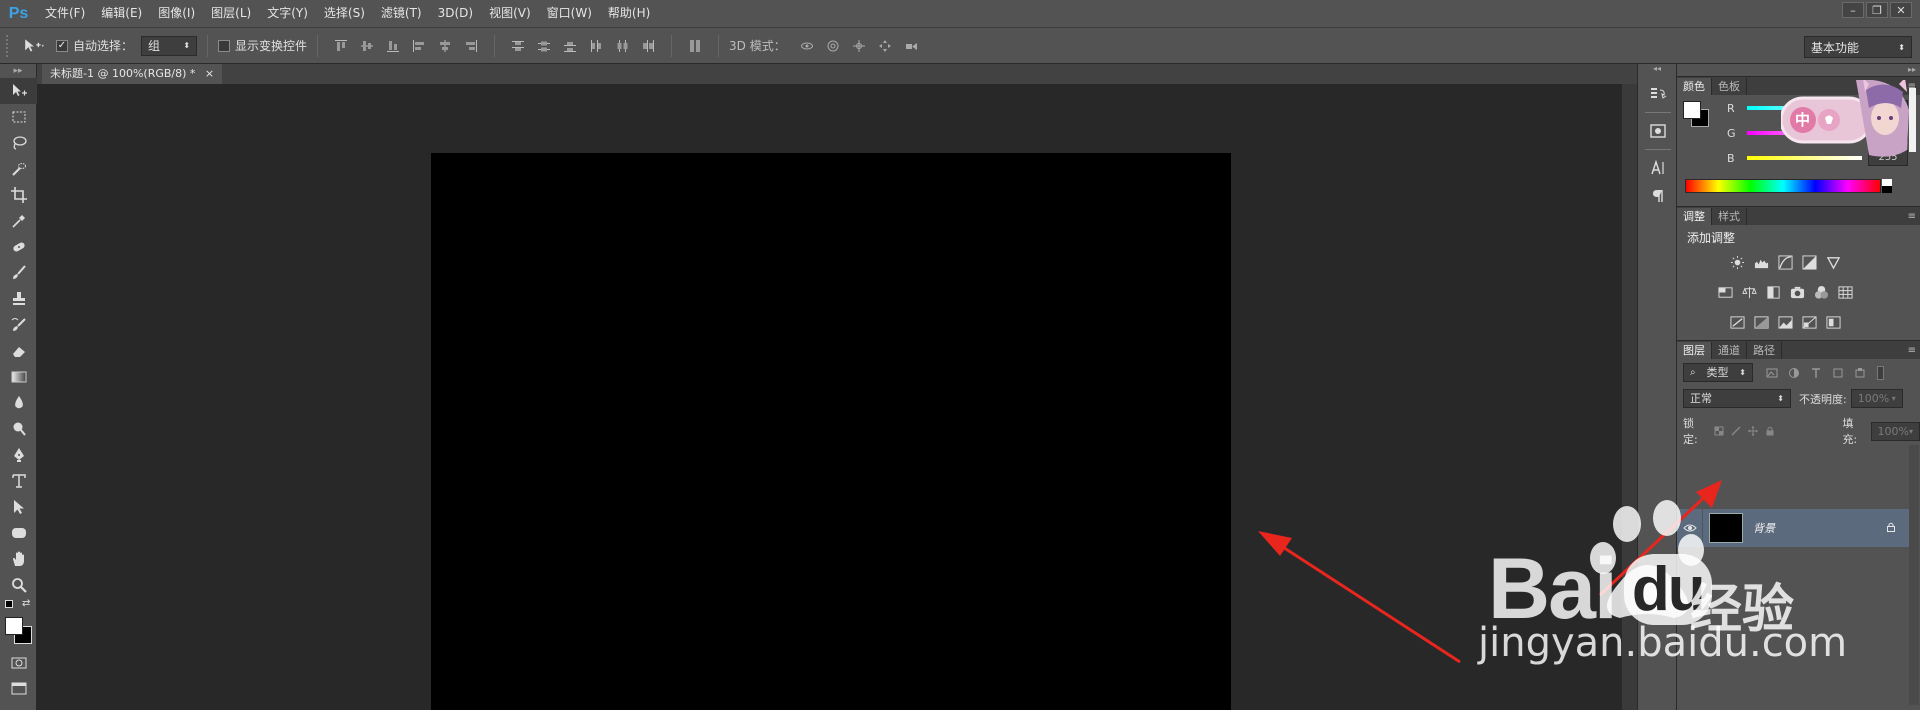  What do you see at coordinates (695, 46) in the screenshot?
I see `auto-align-layers-button` at bounding box center [695, 46].